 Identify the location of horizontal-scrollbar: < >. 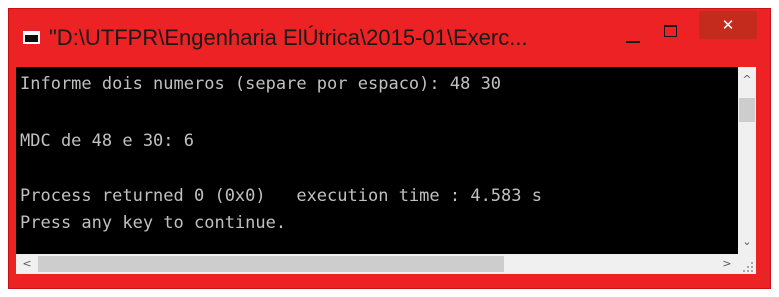
(377, 264).